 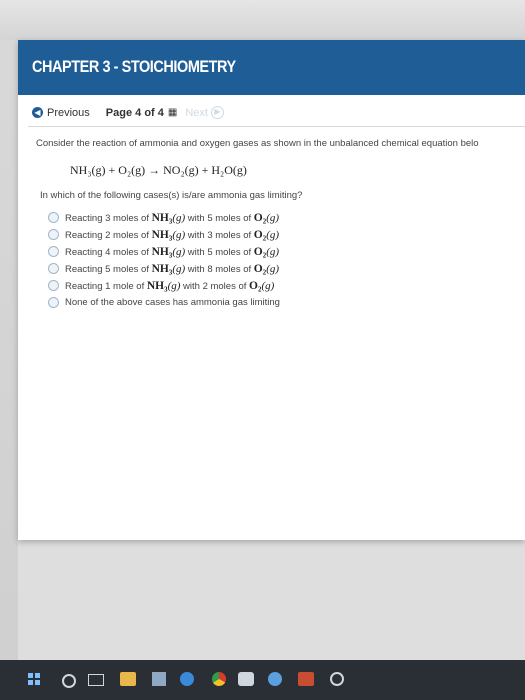 What do you see at coordinates (37, 112) in the screenshot?
I see `previous-arrow-icon: ◀` at bounding box center [37, 112].